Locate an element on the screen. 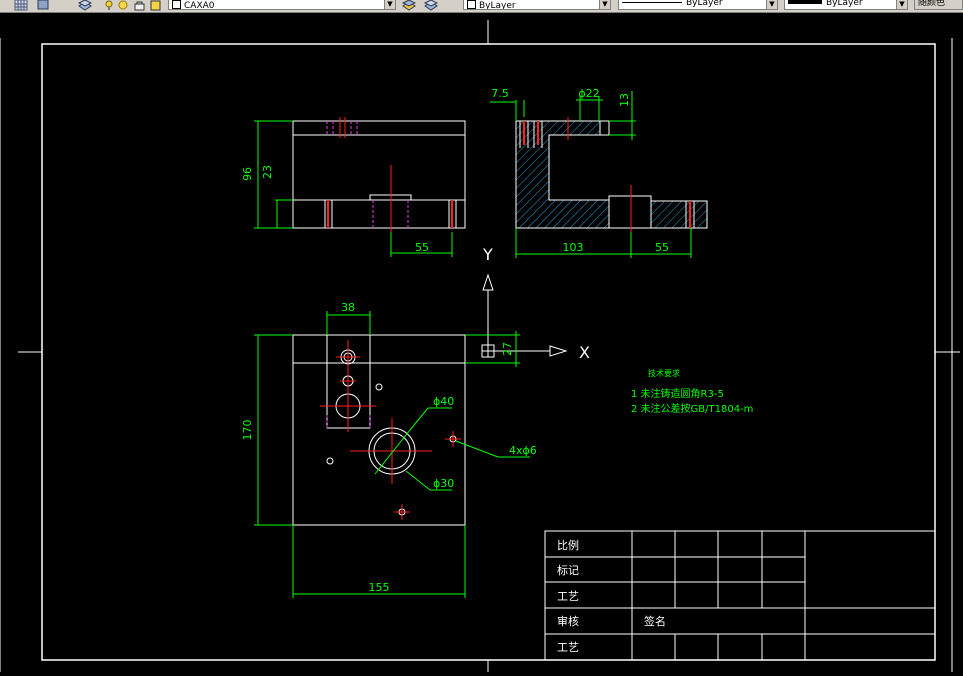 The width and height of the screenshot is (963, 676). title-block-process: 工艺 is located at coordinates (568, 596).